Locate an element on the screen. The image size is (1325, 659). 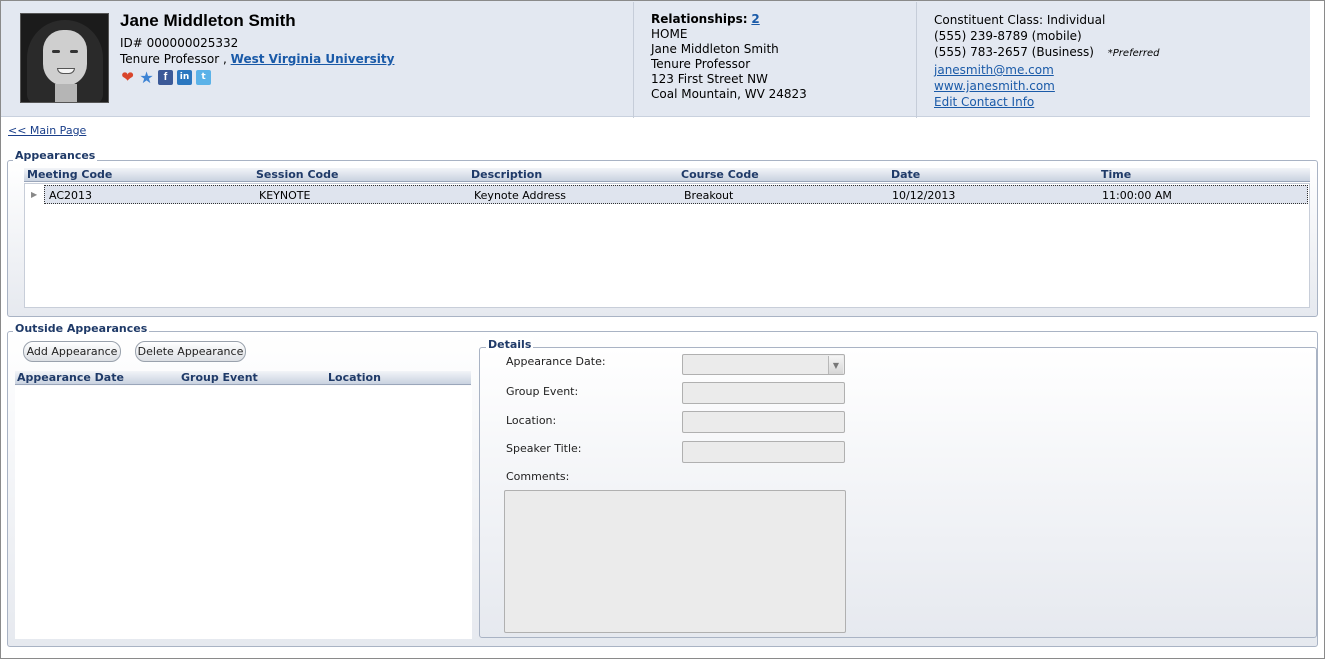
col-course-code: Course Code is located at coordinates (720, 174).